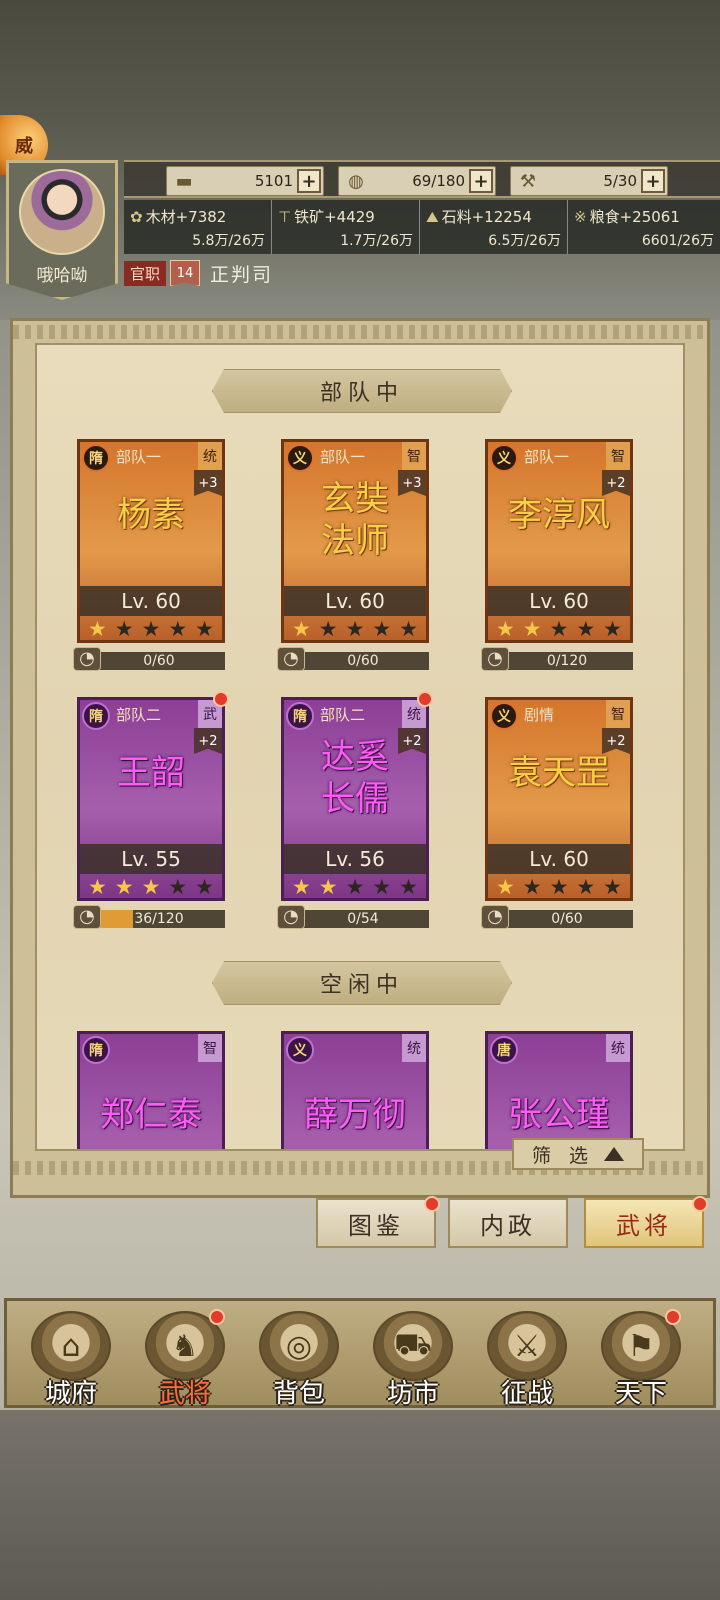 The image size is (720, 1600). Describe the element at coordinates (198, 227) in the screenshot. I see `production-wood: ✿ 木材+7382 5.8万/26万` at that location.